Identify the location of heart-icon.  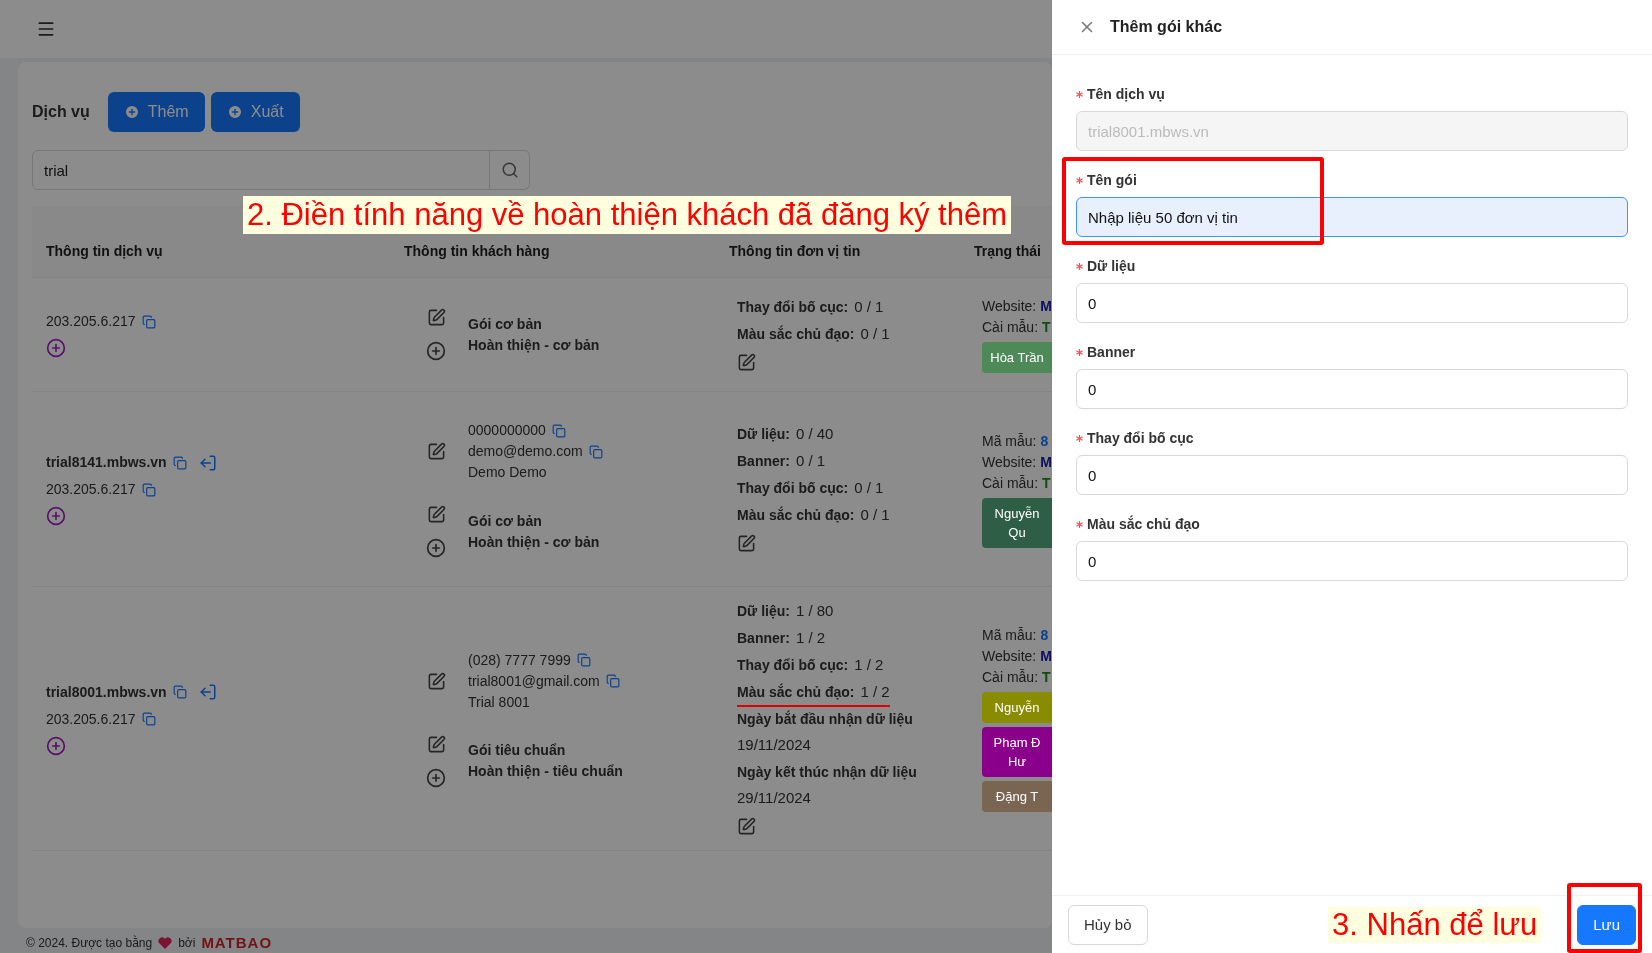
(165, 942).